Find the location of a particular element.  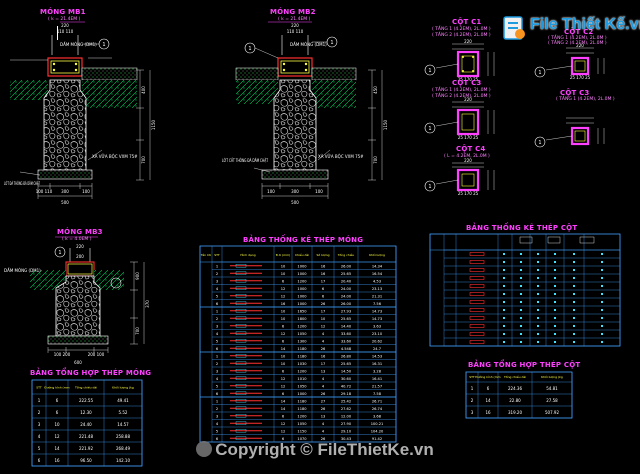

mb1-dim-top: 220 is located at coordinates (65, 25).